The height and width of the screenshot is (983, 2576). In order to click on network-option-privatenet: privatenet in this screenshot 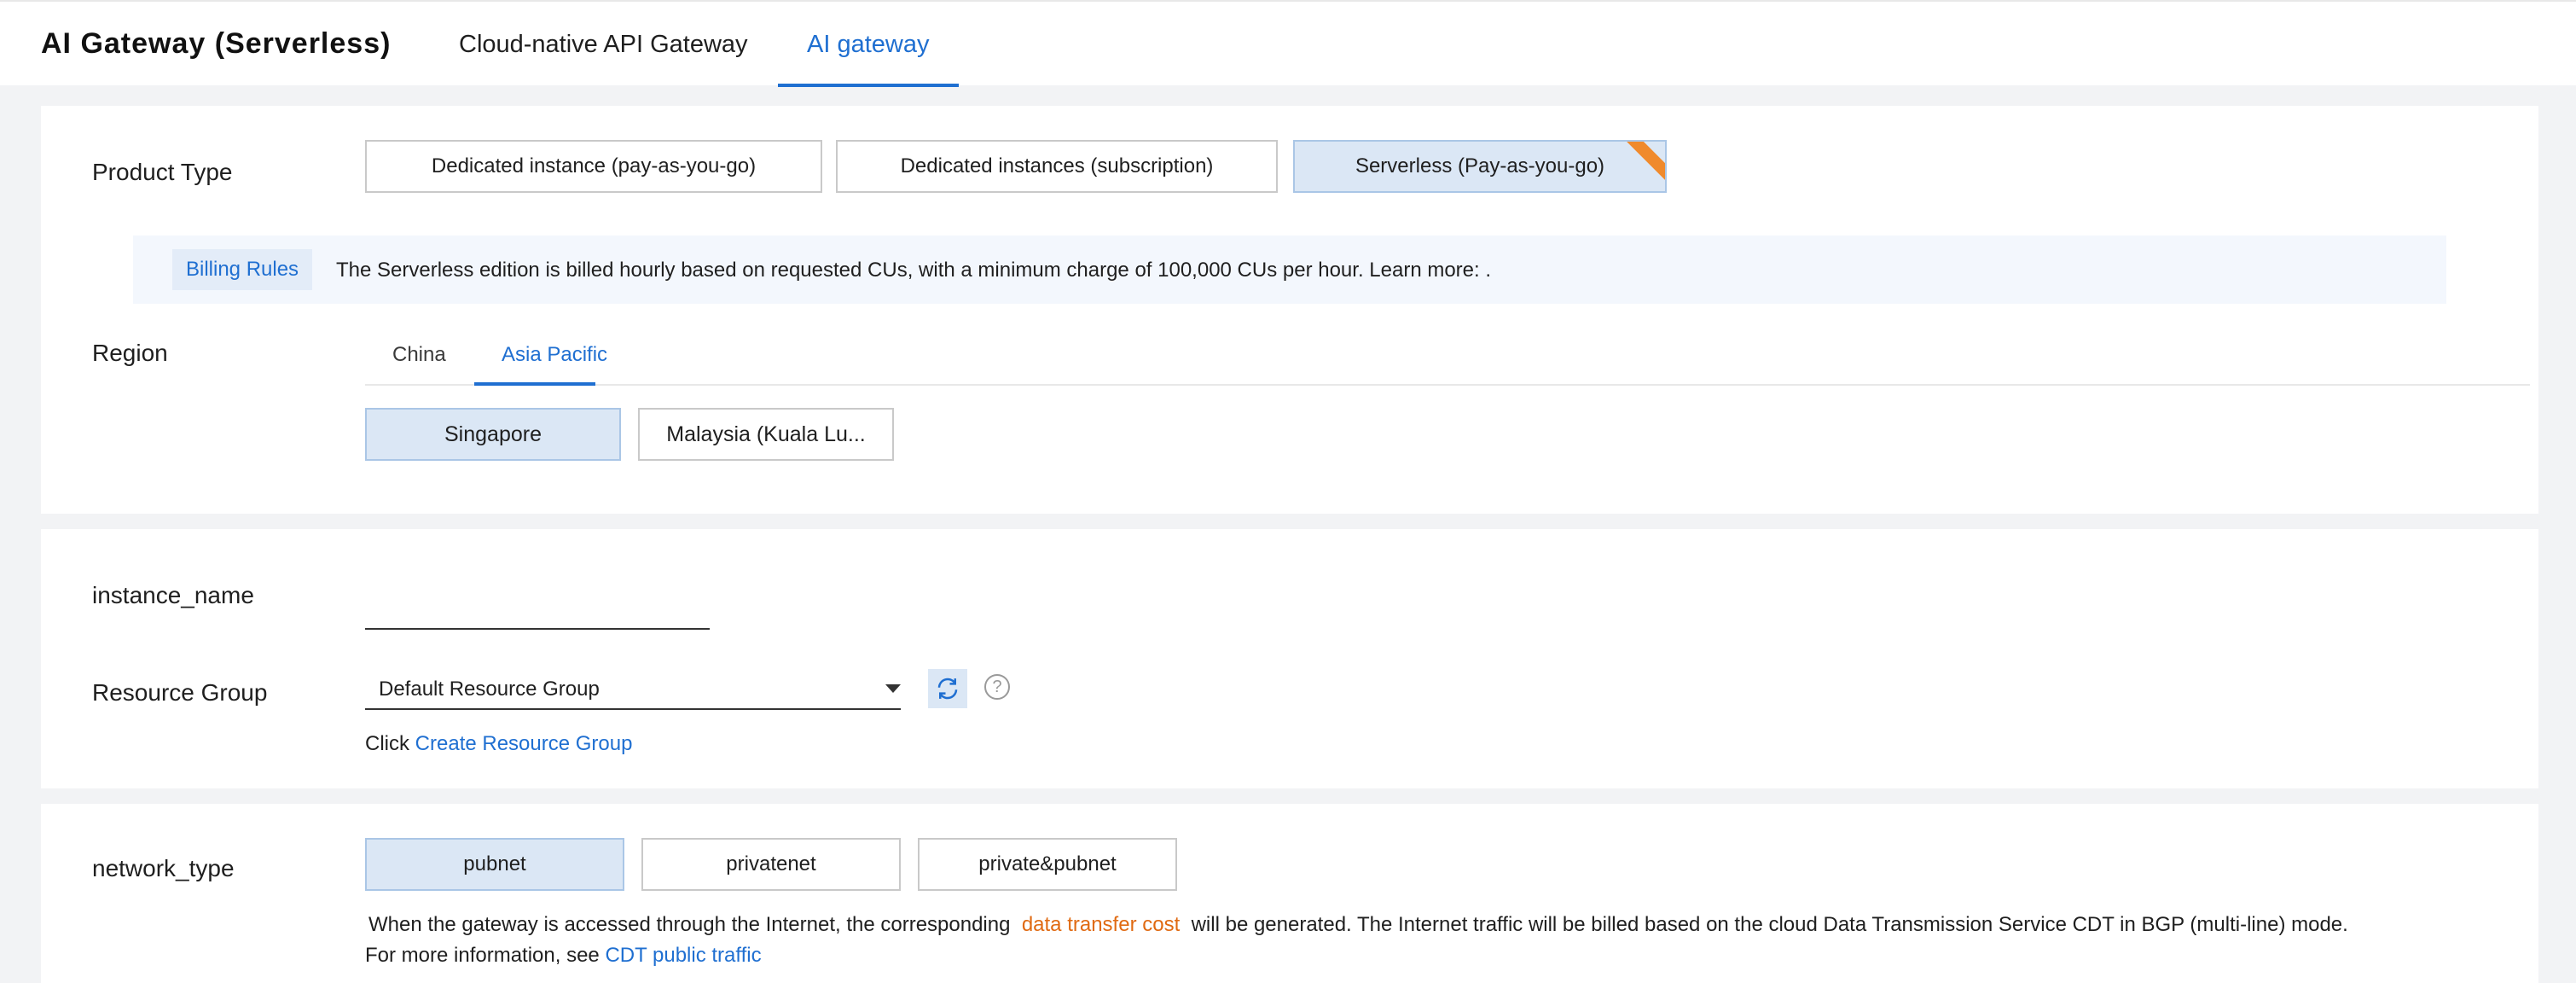, I will do `click(771, 865)`.